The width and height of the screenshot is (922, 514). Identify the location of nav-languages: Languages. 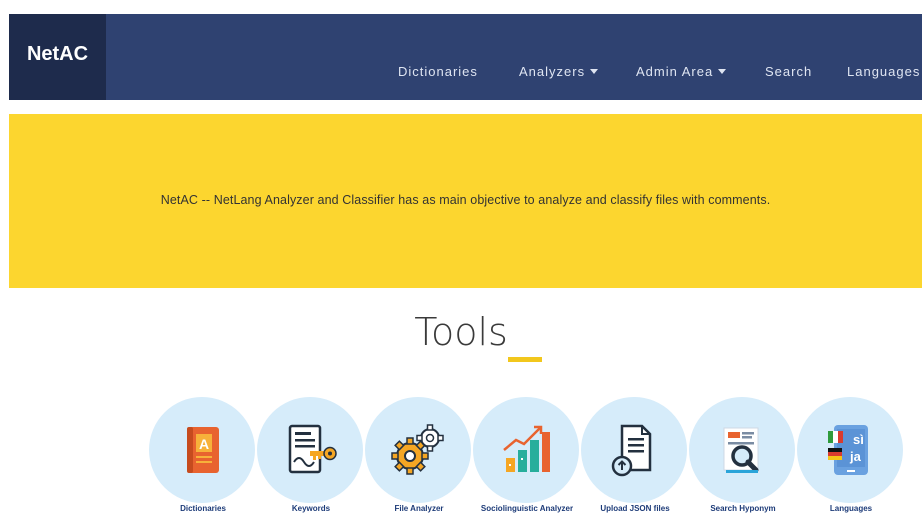
(883, 71).